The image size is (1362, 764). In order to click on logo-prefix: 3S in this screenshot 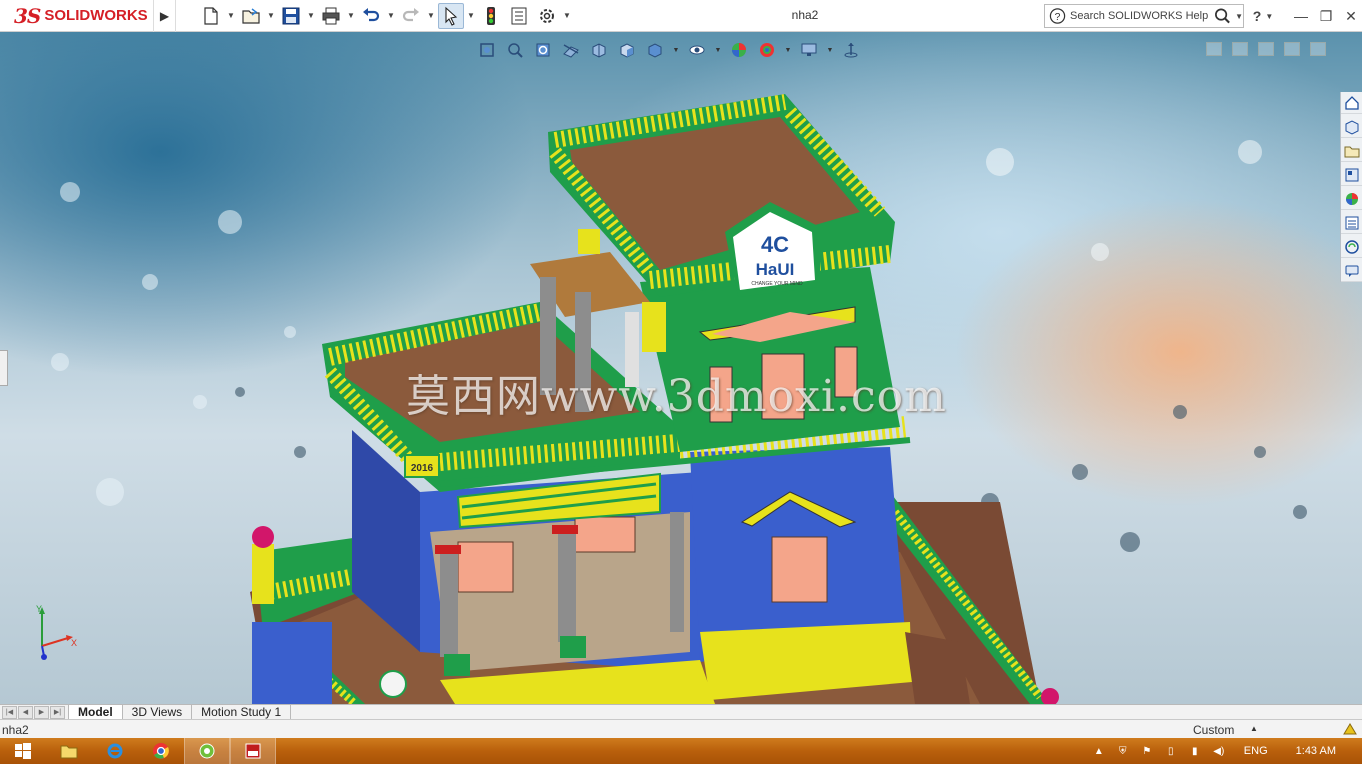, I will do `click(27, 15)`.